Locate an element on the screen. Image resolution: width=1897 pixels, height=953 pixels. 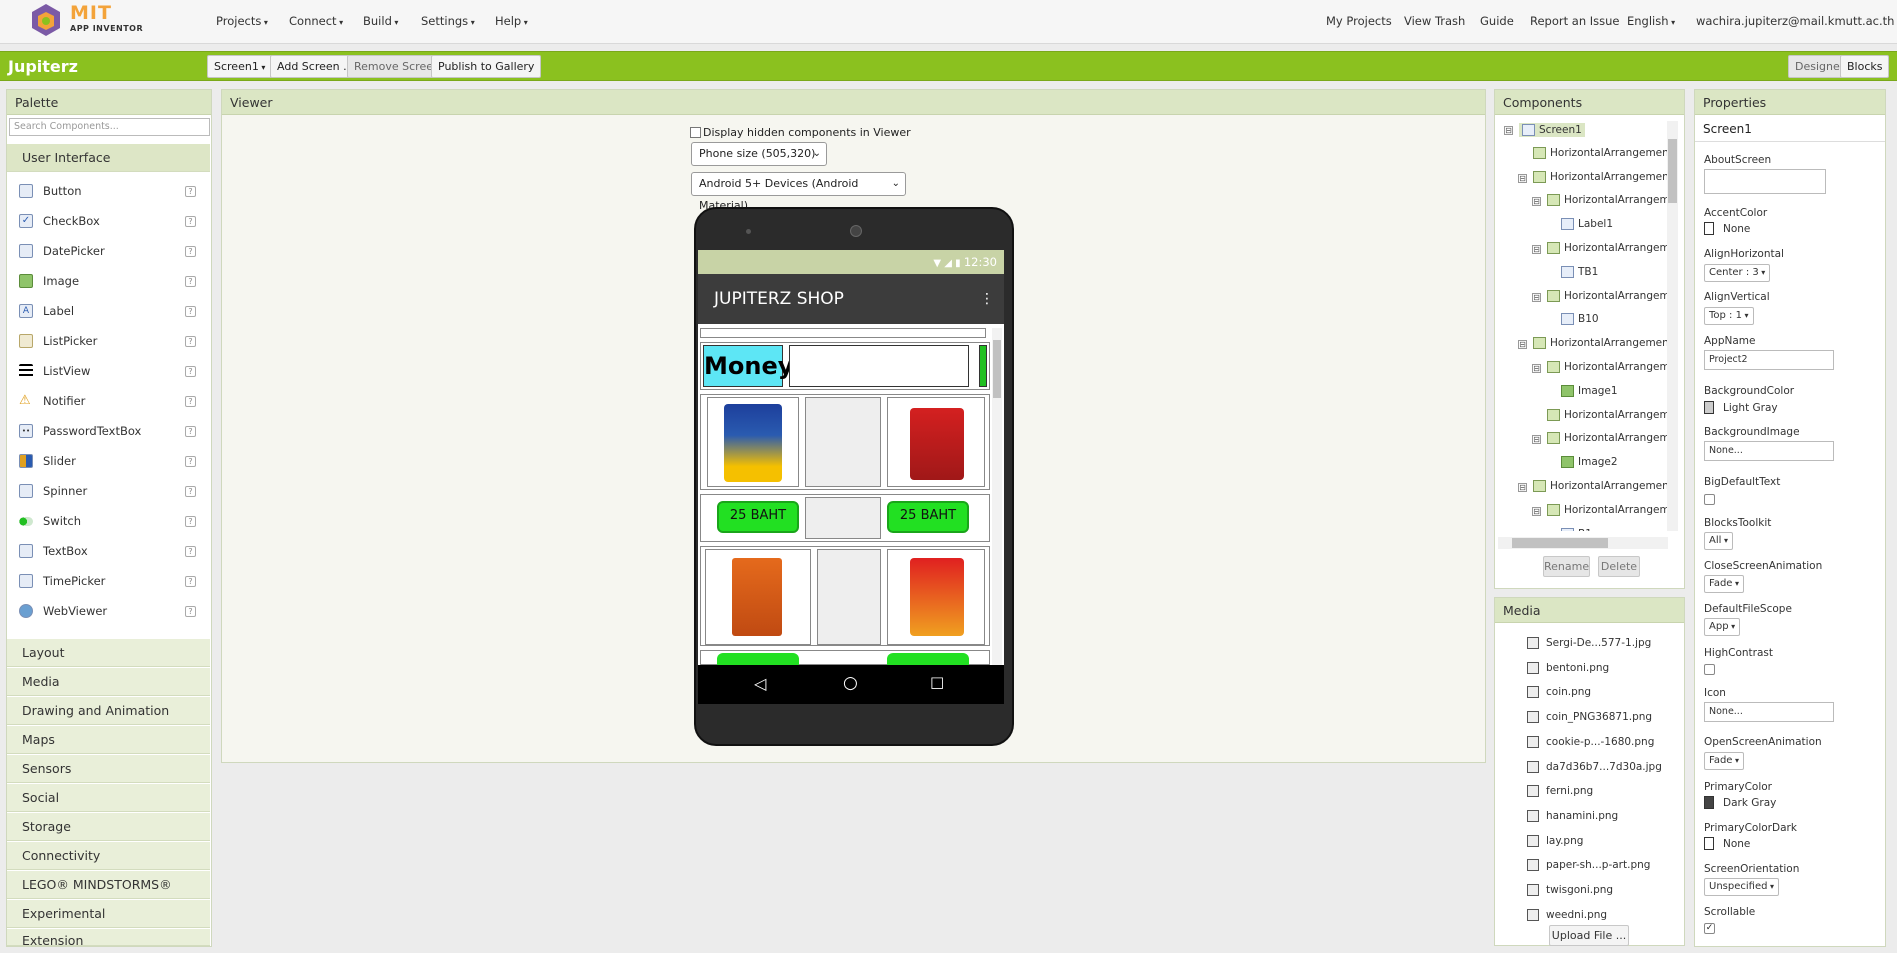
category-layout: Layout is located at coordinates (108, 653).